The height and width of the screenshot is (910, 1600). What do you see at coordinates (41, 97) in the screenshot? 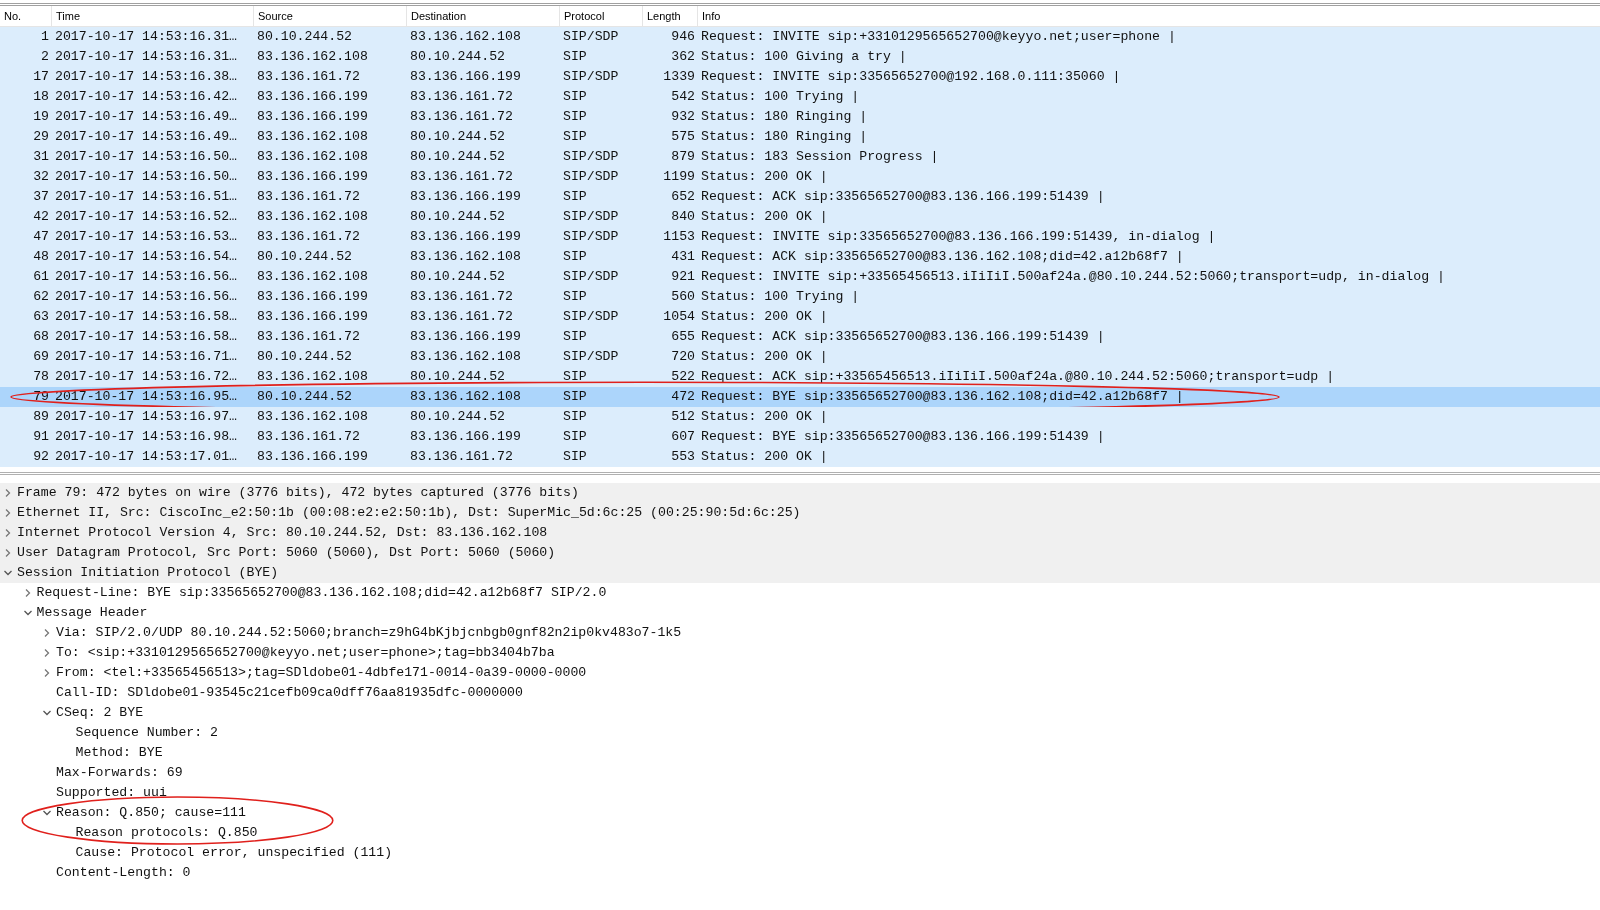
I see `table-cell-text: 18` at bounding box center [41, 97].